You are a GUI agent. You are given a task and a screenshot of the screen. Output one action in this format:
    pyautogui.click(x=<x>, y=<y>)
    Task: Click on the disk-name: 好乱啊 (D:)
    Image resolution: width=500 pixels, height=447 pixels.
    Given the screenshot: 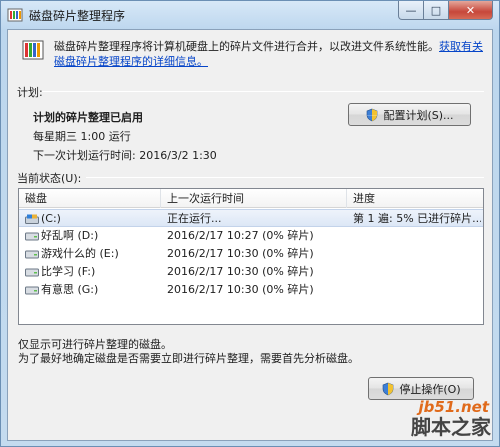 What is the action you would take?
    pyautogui.click(x=70, y=235)
    